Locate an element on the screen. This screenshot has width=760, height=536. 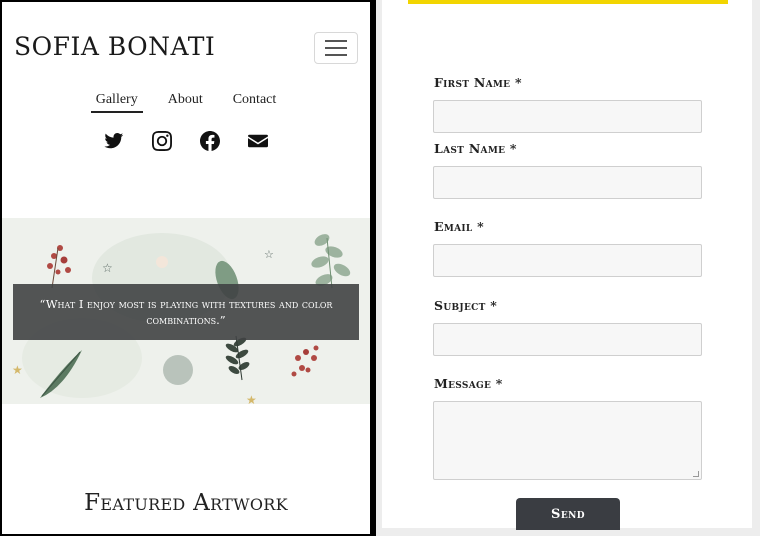
menu-toggle-button is located at coordinates (336, 48).